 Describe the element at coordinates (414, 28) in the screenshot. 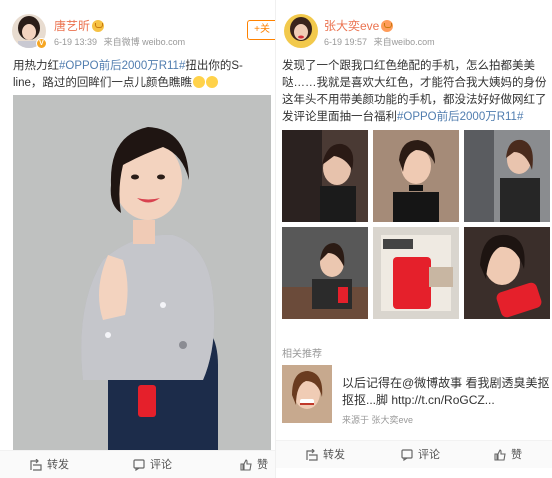

I see `post-header: 张大奕eve 6-19 19:57 来自weibo.com` at that location.